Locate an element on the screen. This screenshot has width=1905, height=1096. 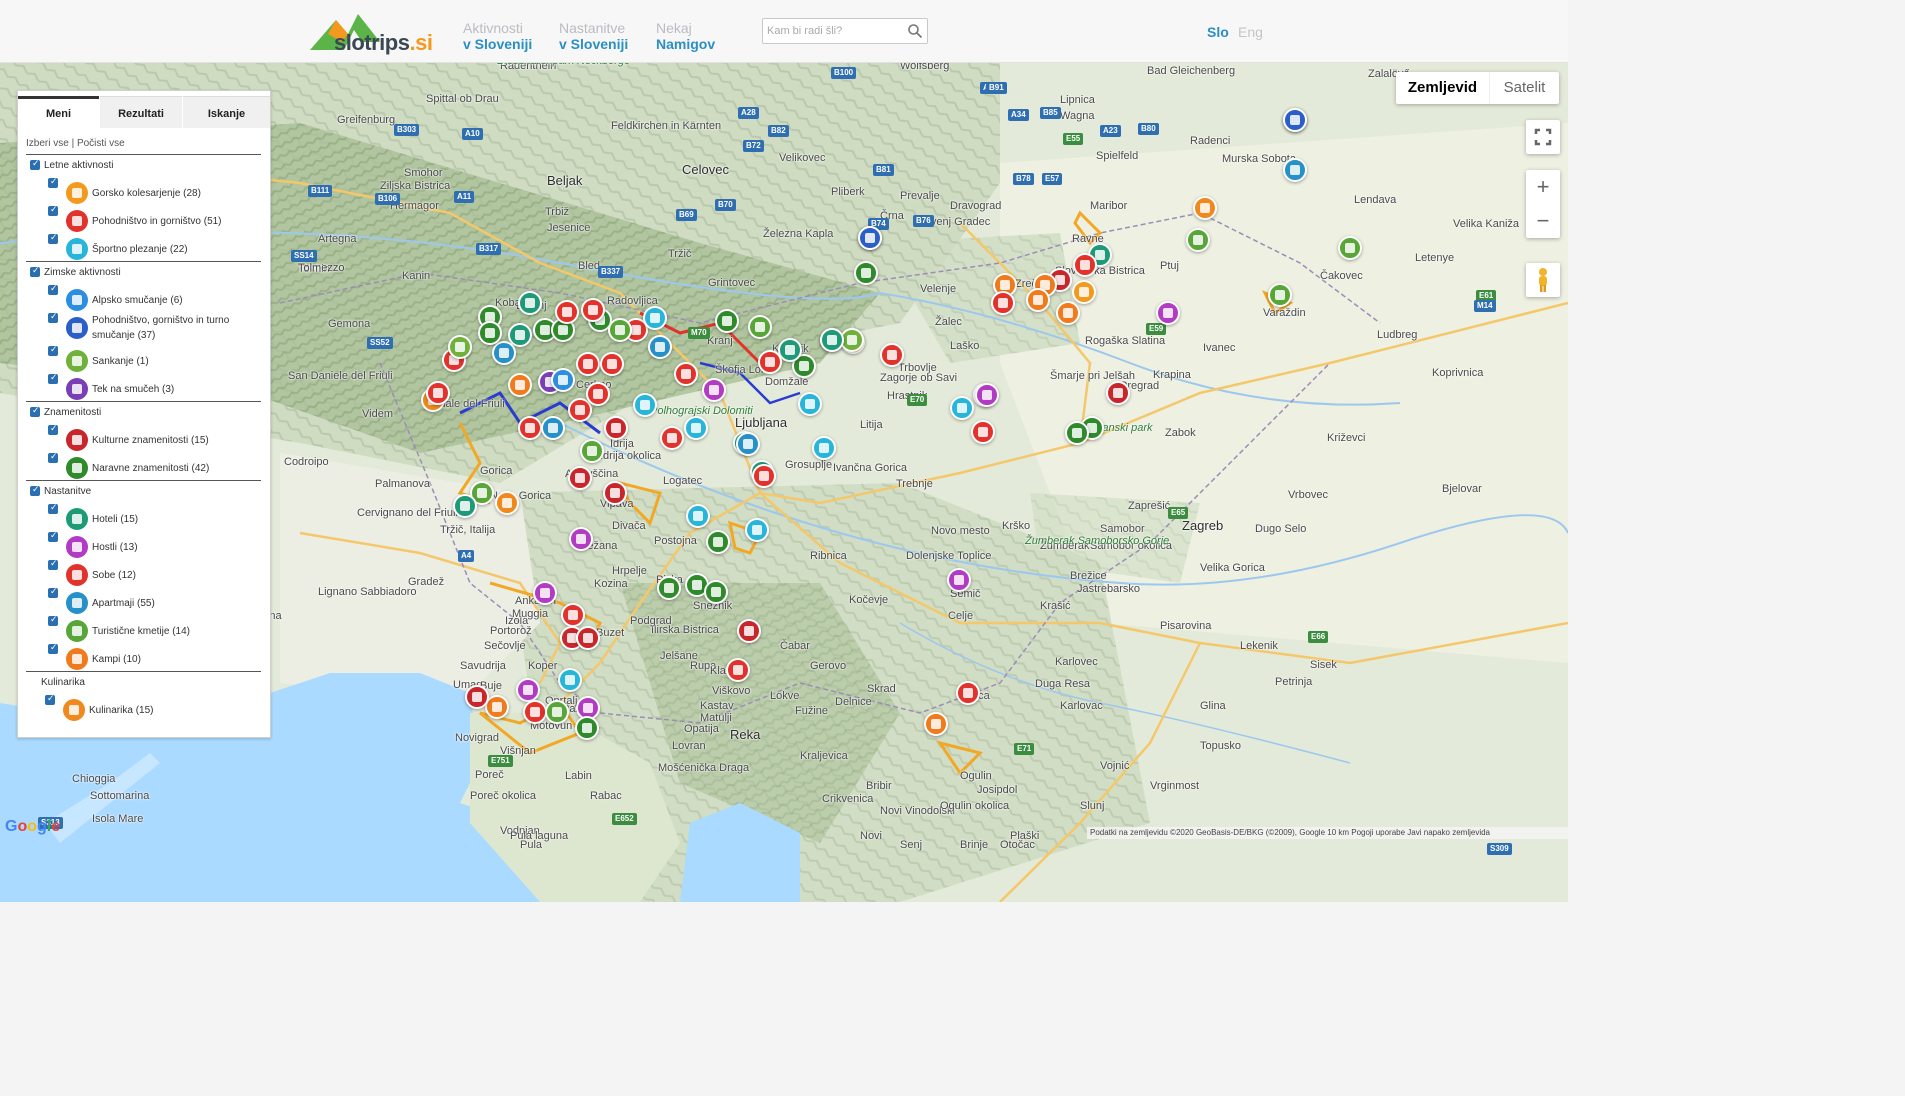
map-type-map-button: Zemljevid is located at coordinates (1442, 88).